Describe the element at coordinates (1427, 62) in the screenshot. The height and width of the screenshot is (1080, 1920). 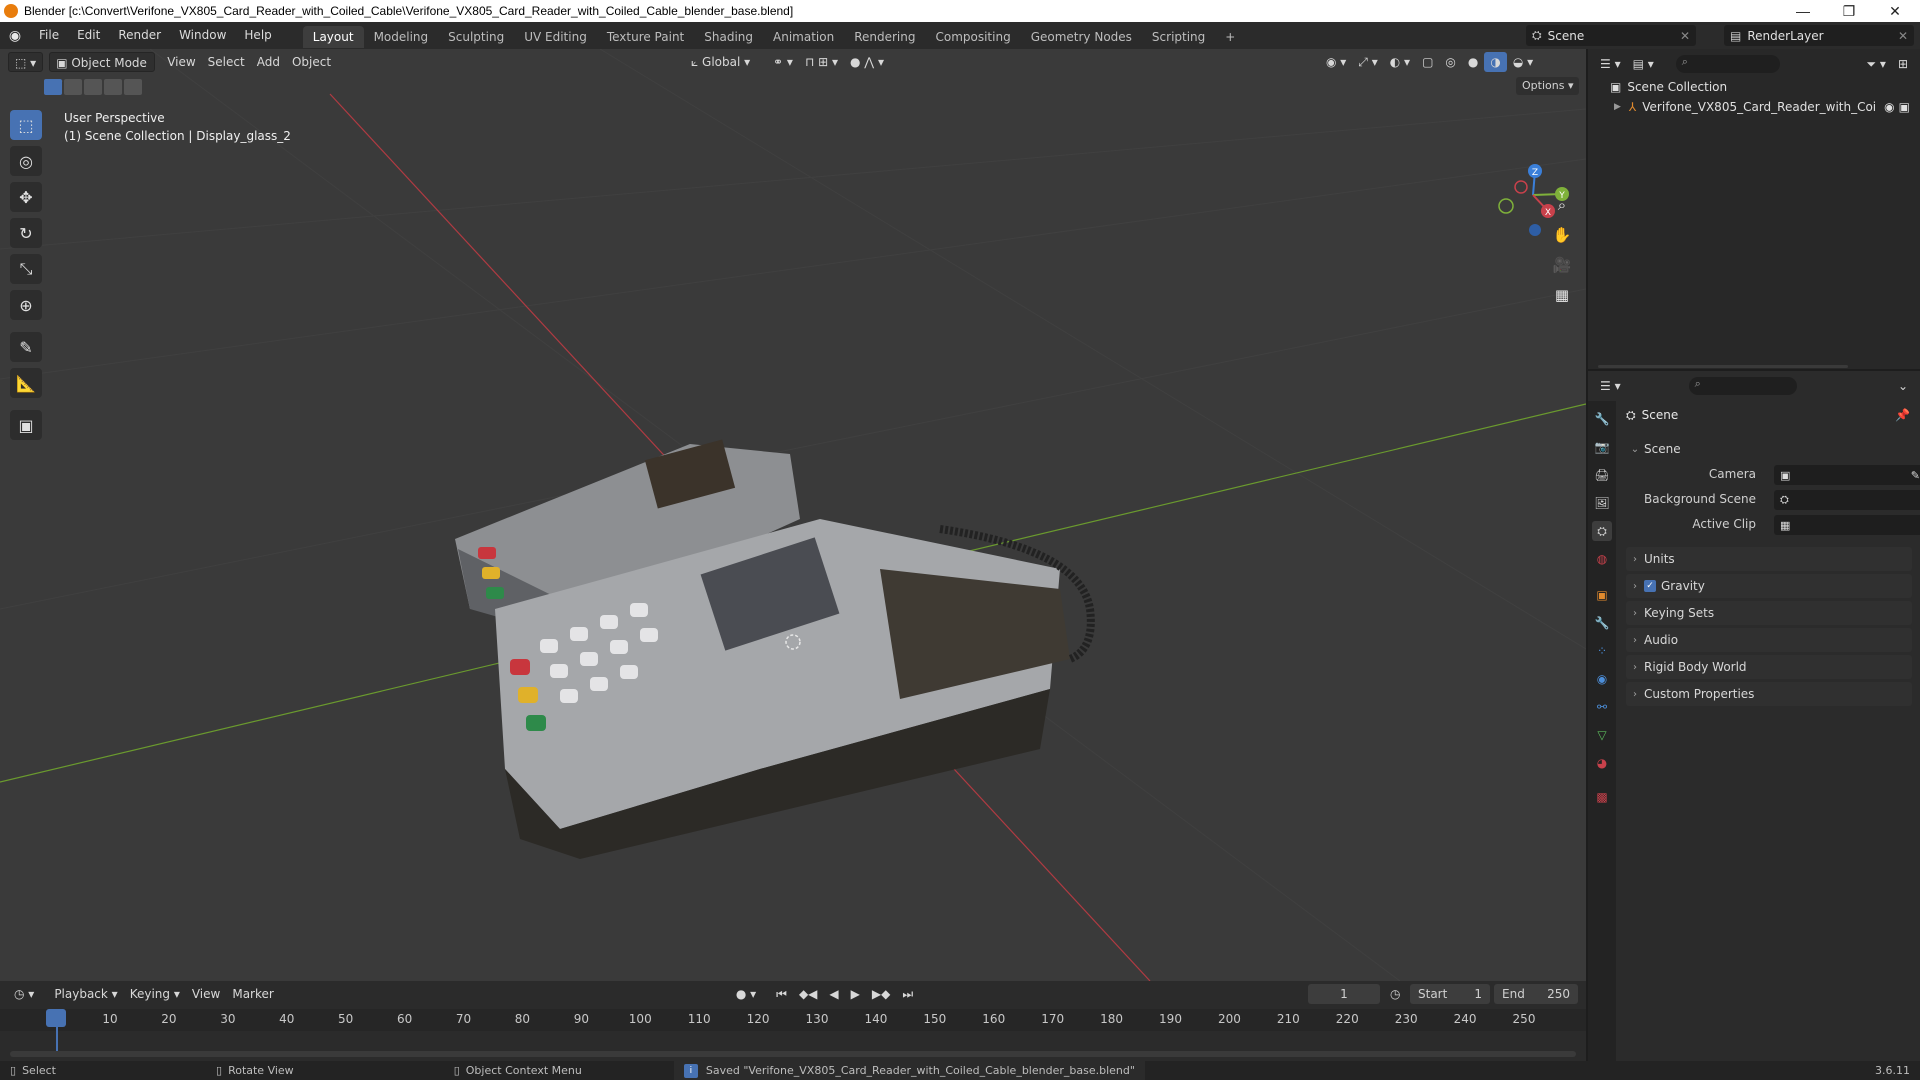
I see `xray-icon: ▢` at that location.